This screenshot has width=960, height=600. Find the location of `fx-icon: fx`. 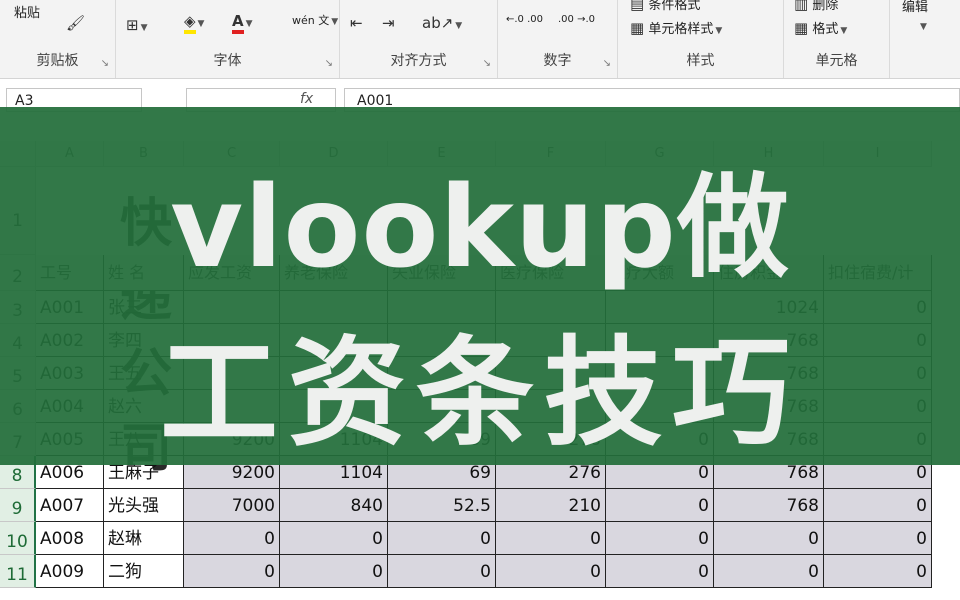

fx-icon: fx is located at coordinates (306, 99).